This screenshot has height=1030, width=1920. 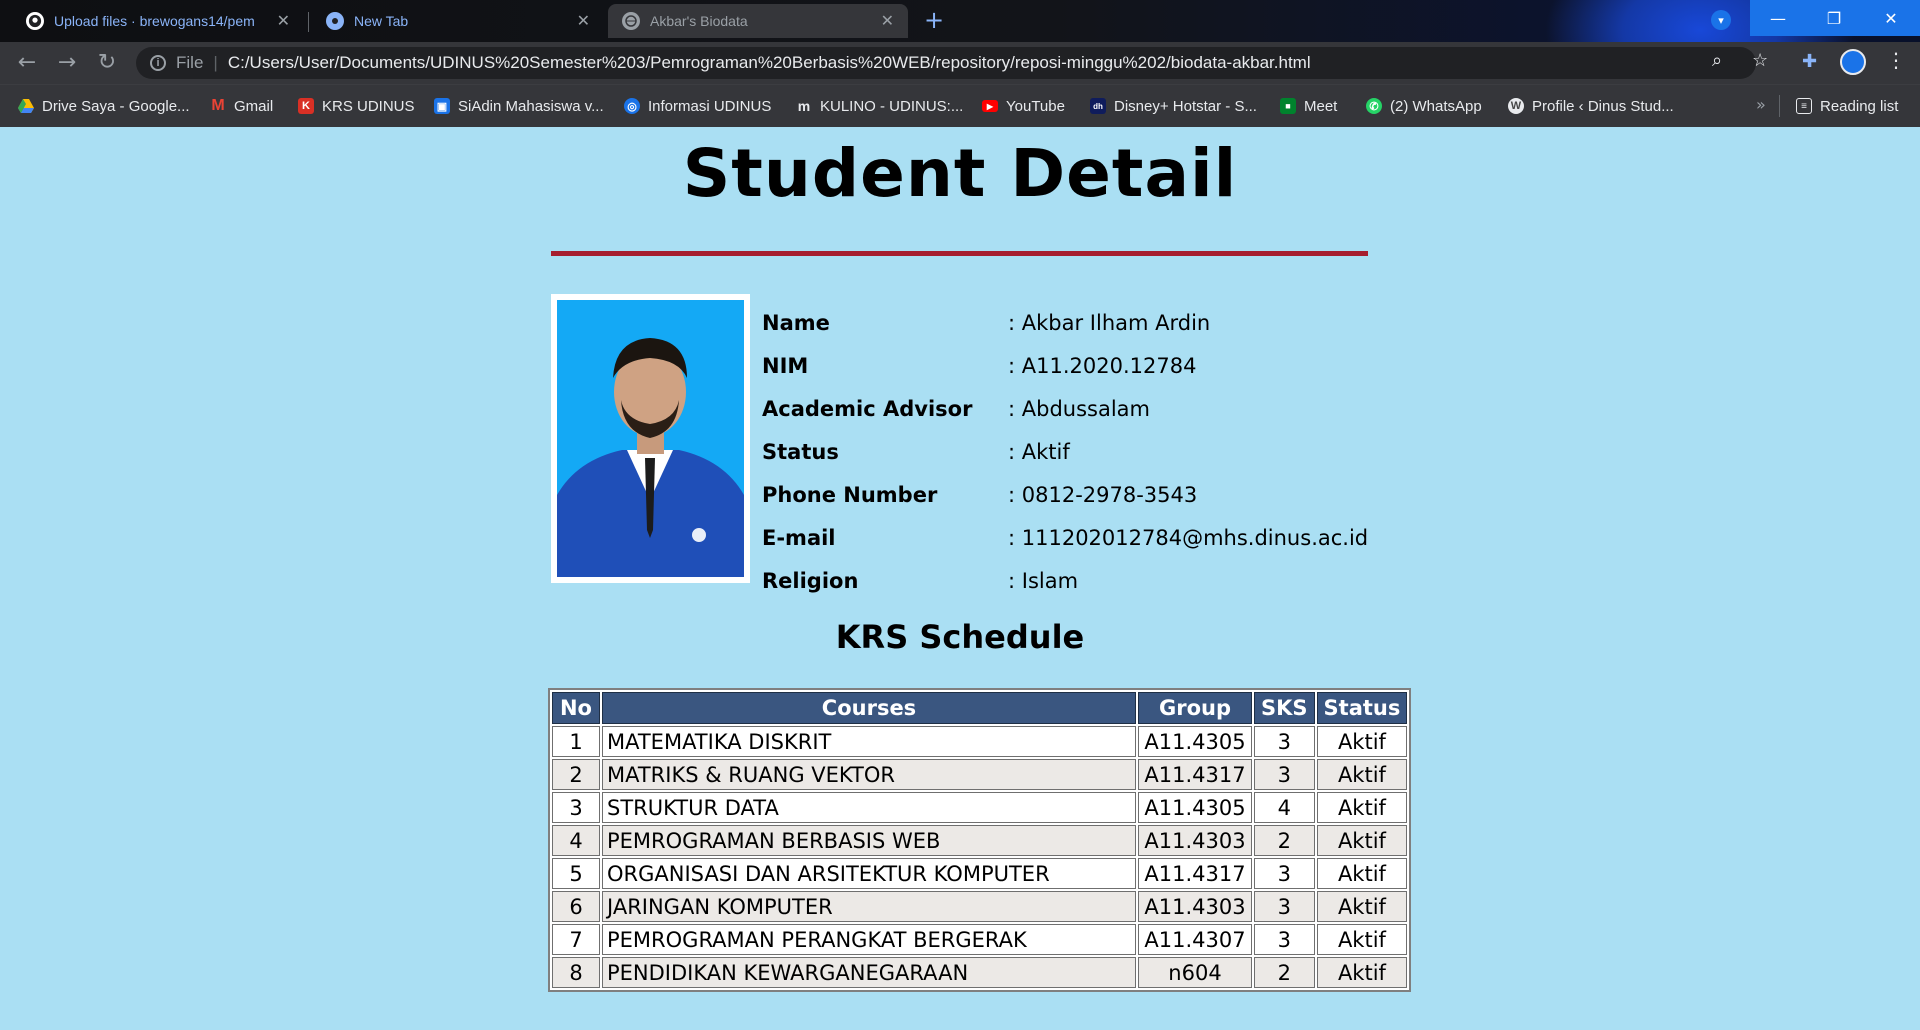 What do you see at coordinates (758, 21) in the screenshot?
I see `tab-akbars-biodata: Akbar's Biodata ✕` at bounding box center [758, 21].